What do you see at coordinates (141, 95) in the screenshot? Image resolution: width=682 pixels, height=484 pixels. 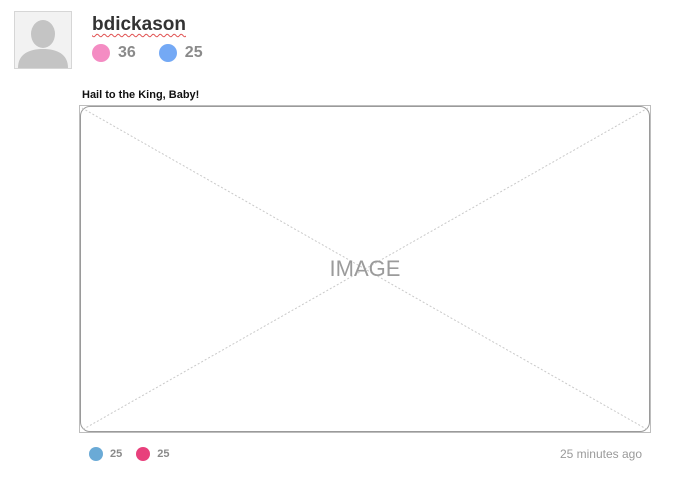 I see `post-title: Hail to the King, Baby!` at bounding box center [141, 95].